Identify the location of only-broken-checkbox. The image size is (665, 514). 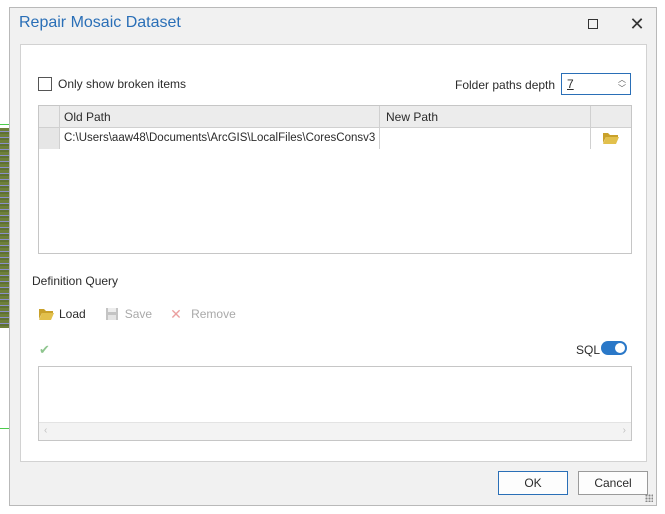
(45, 84).